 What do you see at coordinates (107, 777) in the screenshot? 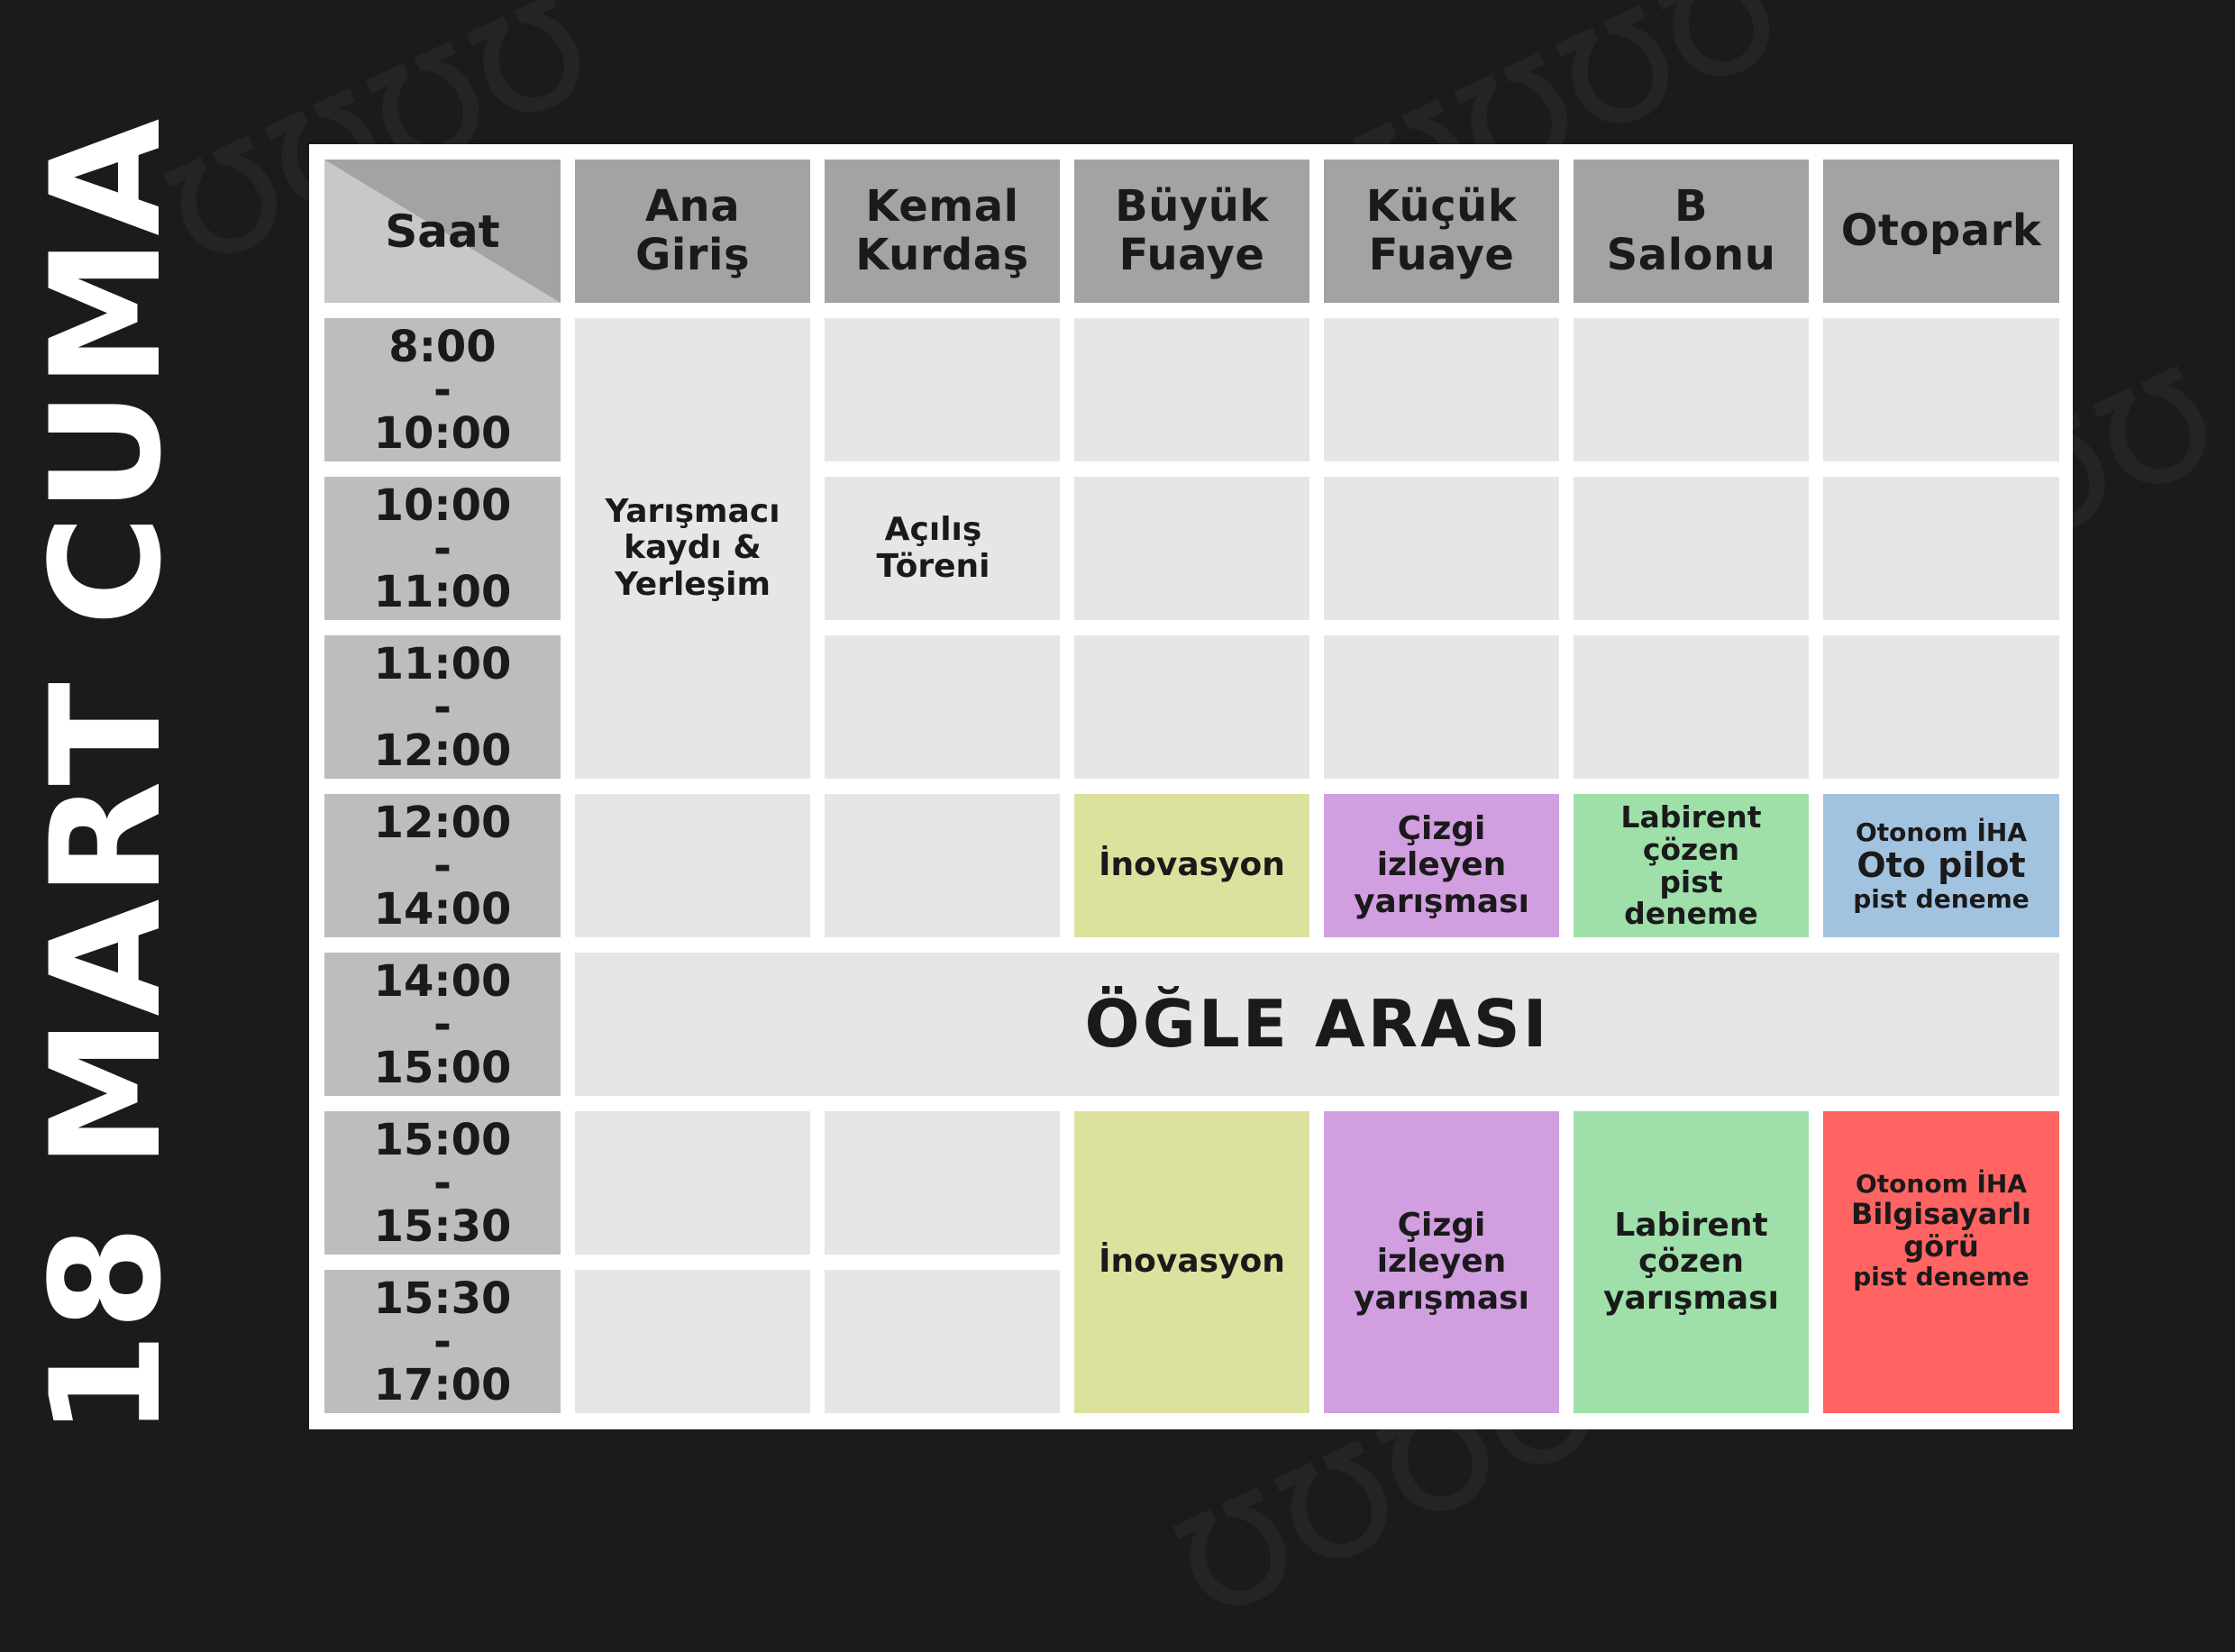
I see `page-title: 18 MART CUMA` at bounding box center [107, 777].